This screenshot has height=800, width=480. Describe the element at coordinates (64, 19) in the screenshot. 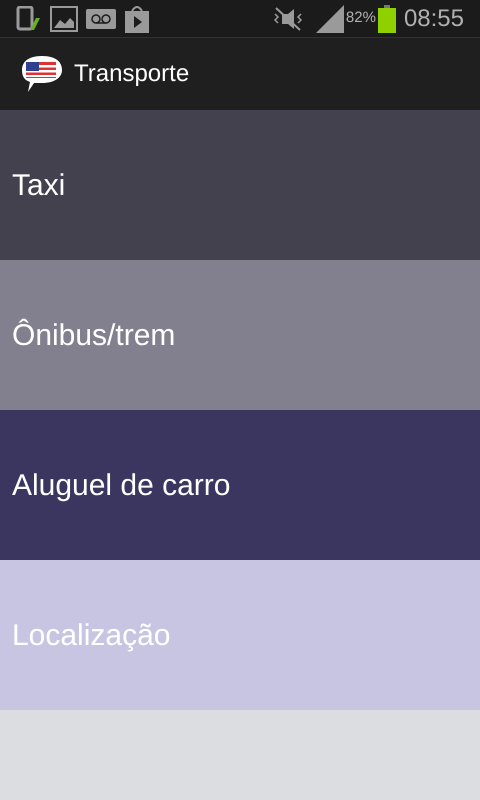

I see `image-icon` at that location.